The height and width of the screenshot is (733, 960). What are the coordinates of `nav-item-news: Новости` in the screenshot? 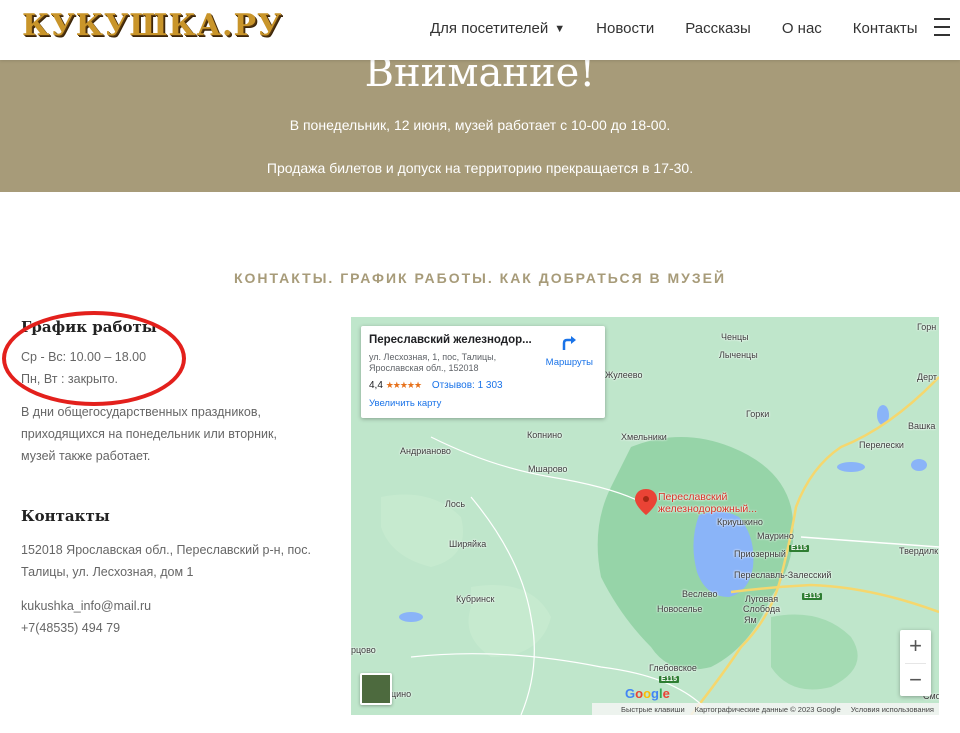 It's located at (625, 28).